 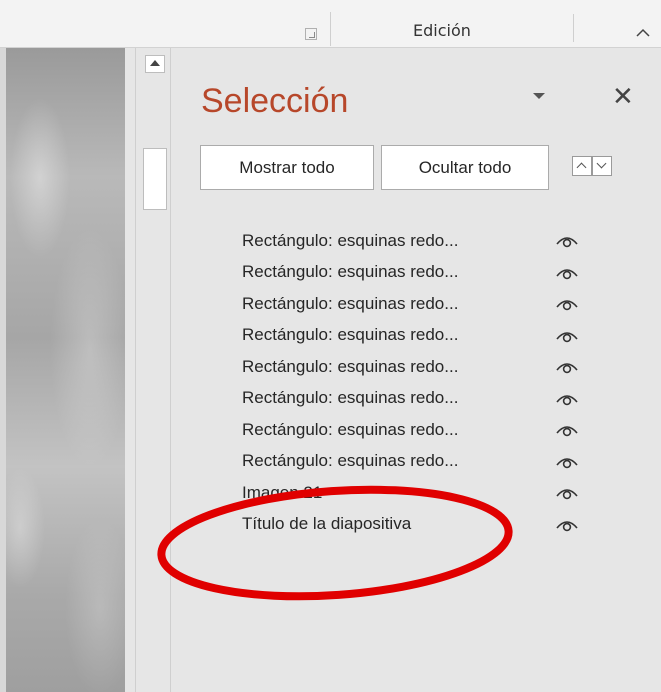 What do you see at coordinates (326, 524) in the screenshot?
I see `object-label: Título de la diapositiva` at bounding box center [326, 524].